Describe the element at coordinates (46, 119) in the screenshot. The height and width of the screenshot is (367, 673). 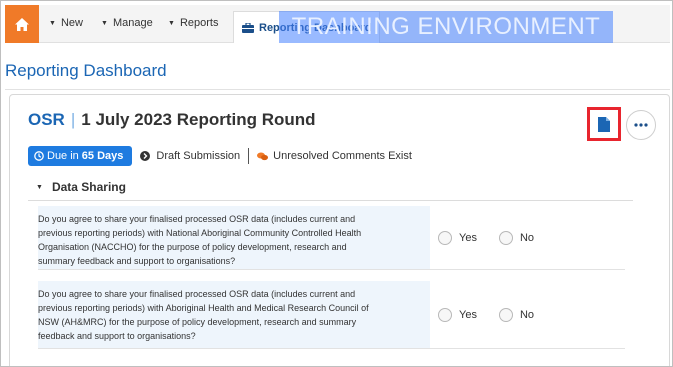
I see `round-code: OSR` at that location.